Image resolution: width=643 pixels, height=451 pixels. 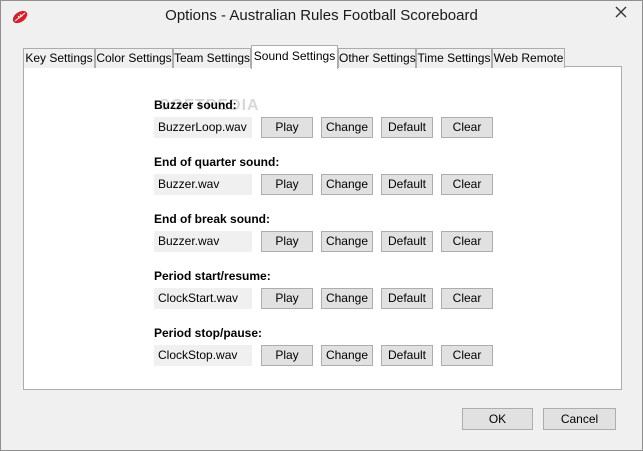 What do you see at coordinates (203, 355) in the screenshot?
I see `period-stop-sound-file: ClockStop.wav` at bounding box center [203, 355].